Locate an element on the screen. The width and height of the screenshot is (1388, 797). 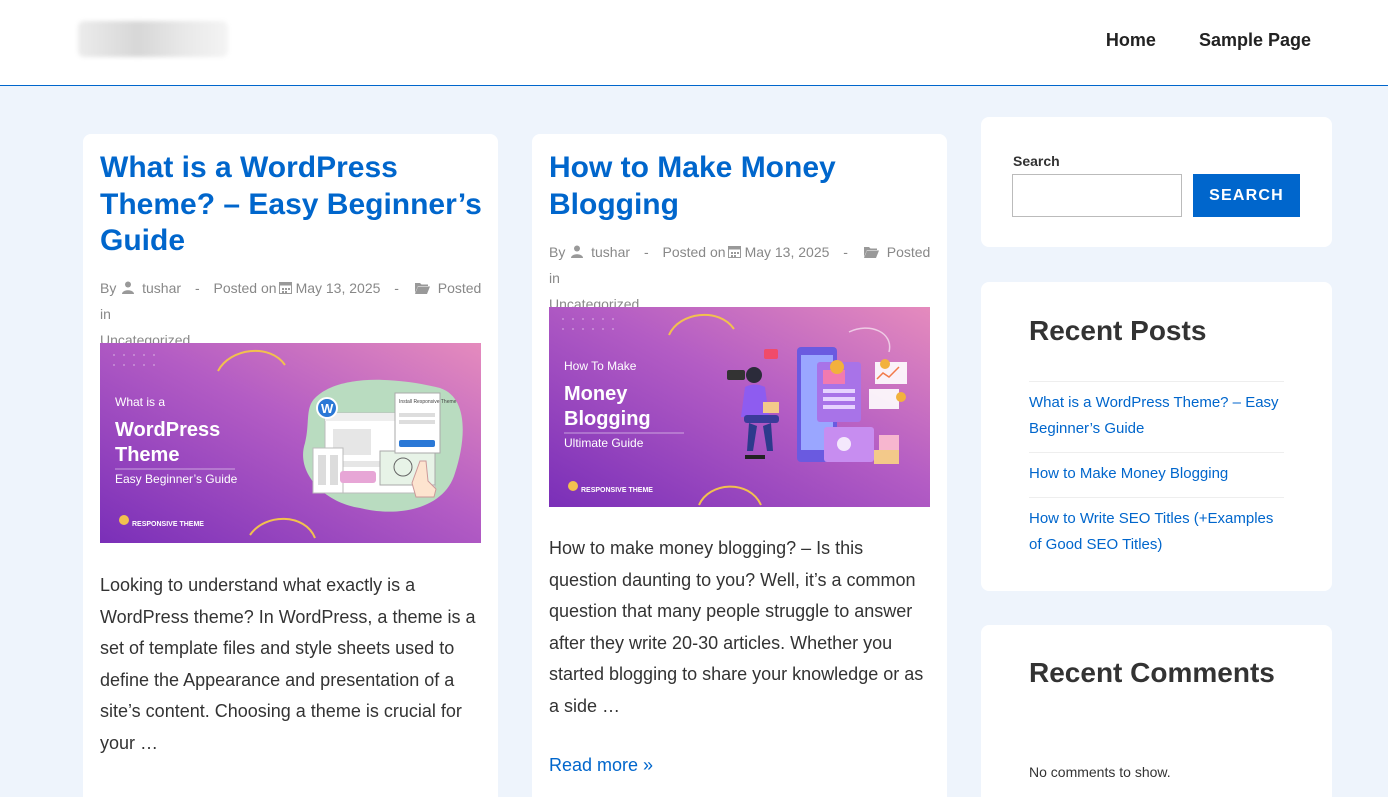
thumb-line1: What is a is located at coordinates (140, 402).